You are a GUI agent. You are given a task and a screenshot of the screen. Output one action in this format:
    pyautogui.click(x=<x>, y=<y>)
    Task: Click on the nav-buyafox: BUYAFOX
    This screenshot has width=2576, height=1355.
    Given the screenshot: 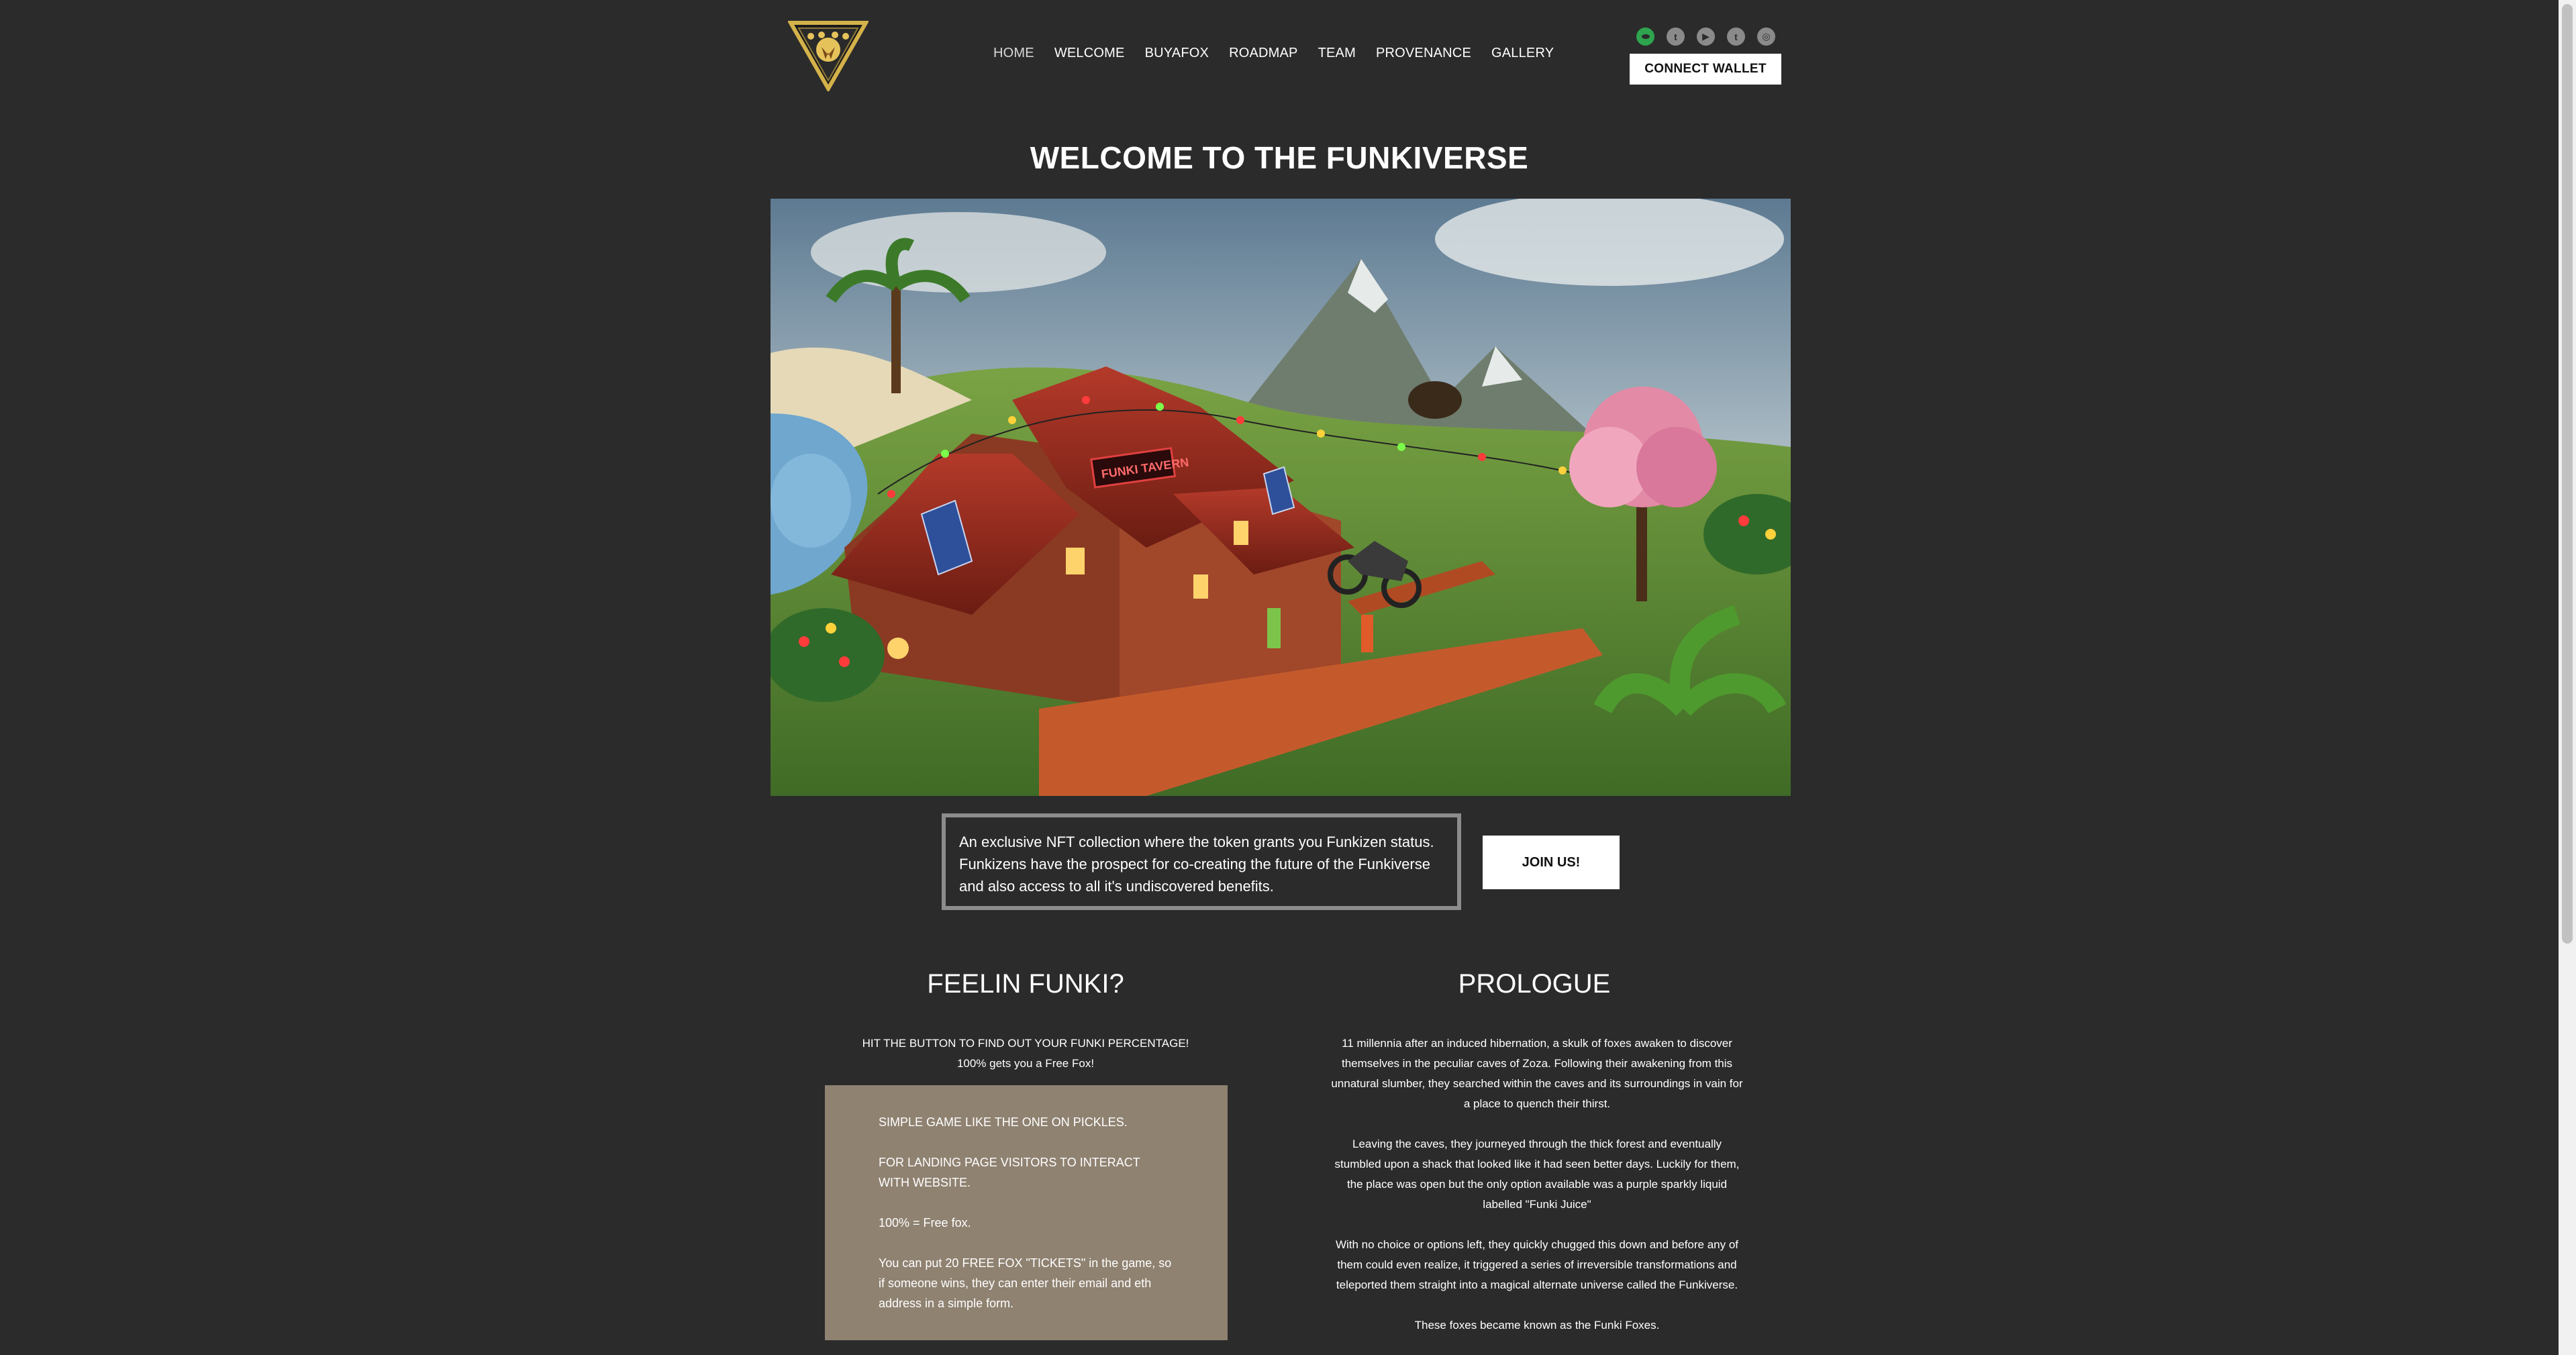 What is the action you would take?
    pyautogui.click(x=1177, y=53)
    